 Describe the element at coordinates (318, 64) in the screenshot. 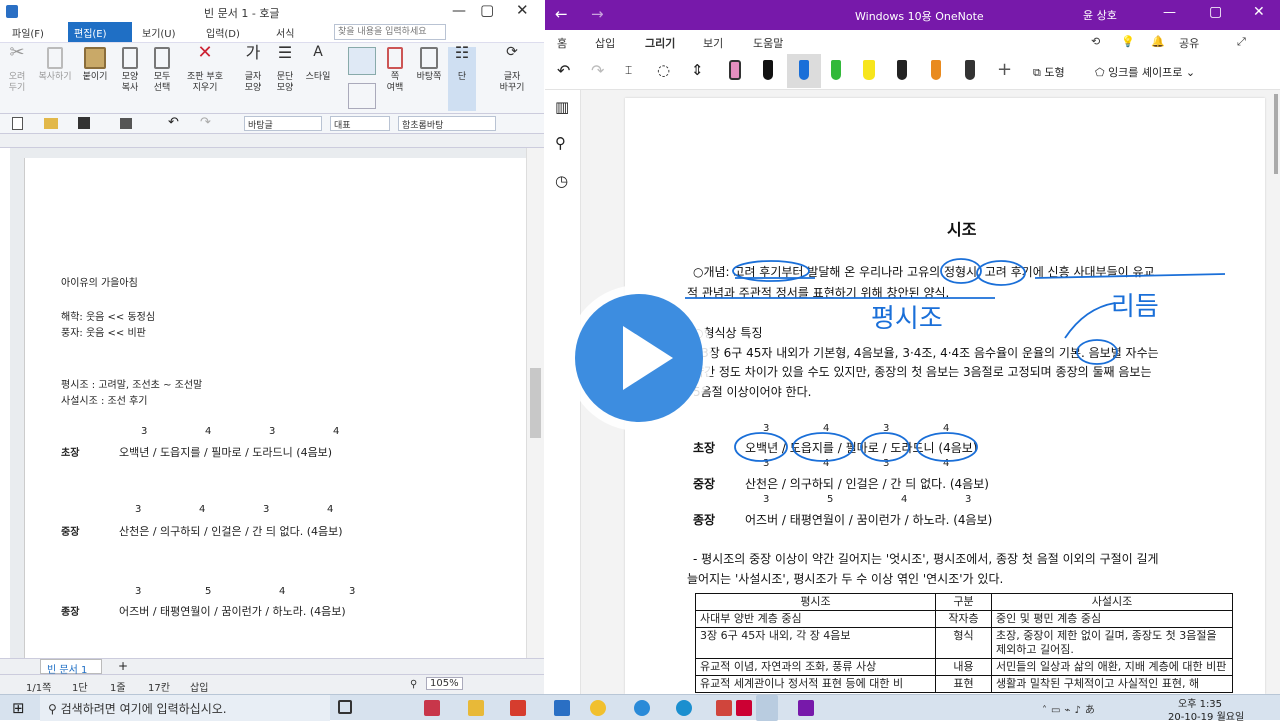

I see `style-button: A 스타일` at that location.